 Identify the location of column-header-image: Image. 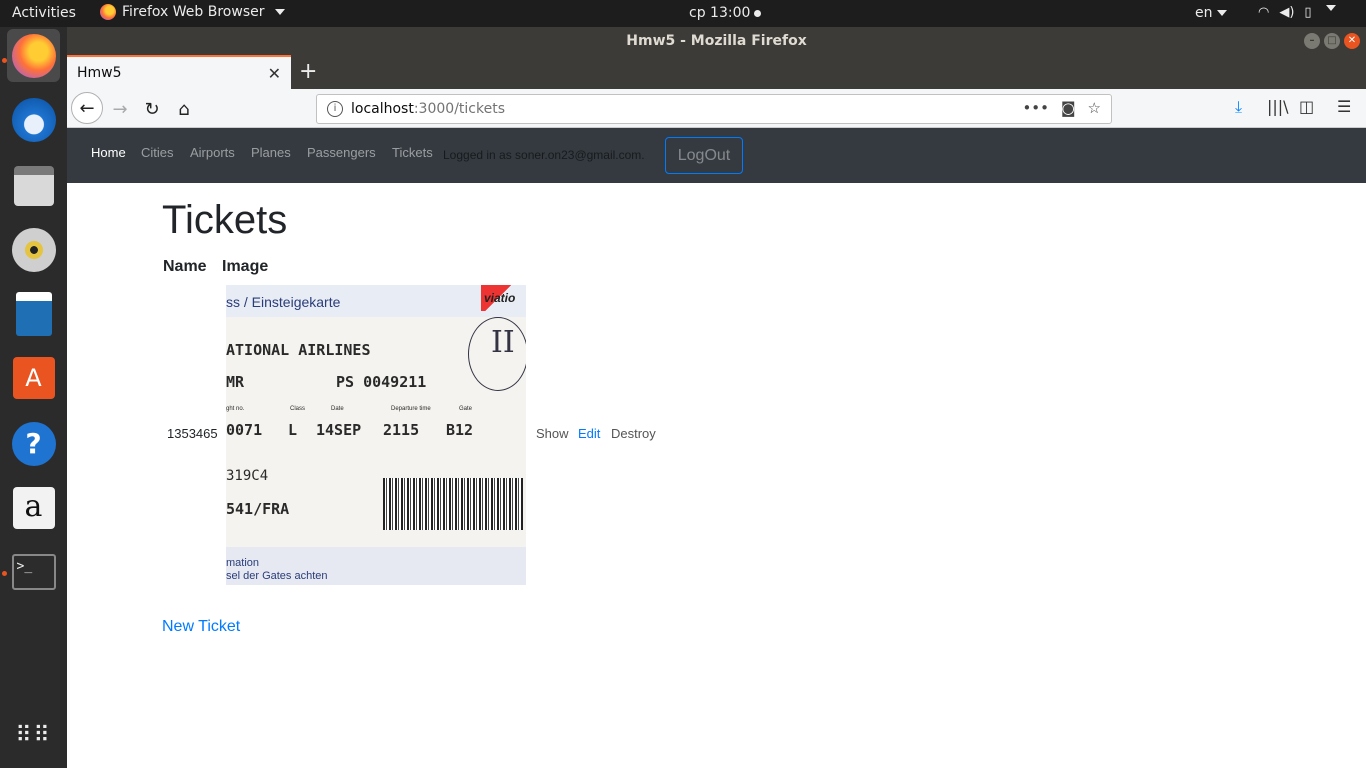
(245, 266).